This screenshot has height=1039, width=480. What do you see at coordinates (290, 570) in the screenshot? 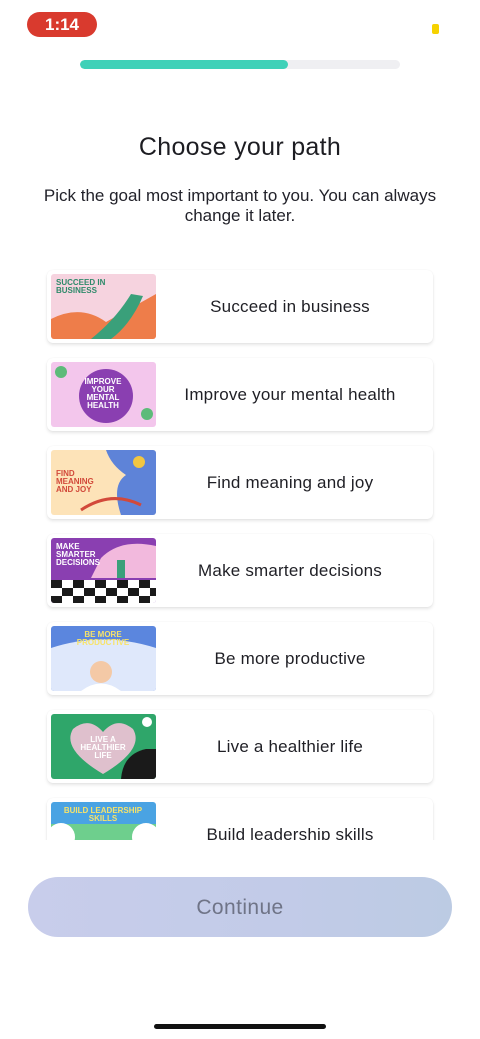
I see `path-card-label: Make smarter decisions` at bounding box center [290, 570].